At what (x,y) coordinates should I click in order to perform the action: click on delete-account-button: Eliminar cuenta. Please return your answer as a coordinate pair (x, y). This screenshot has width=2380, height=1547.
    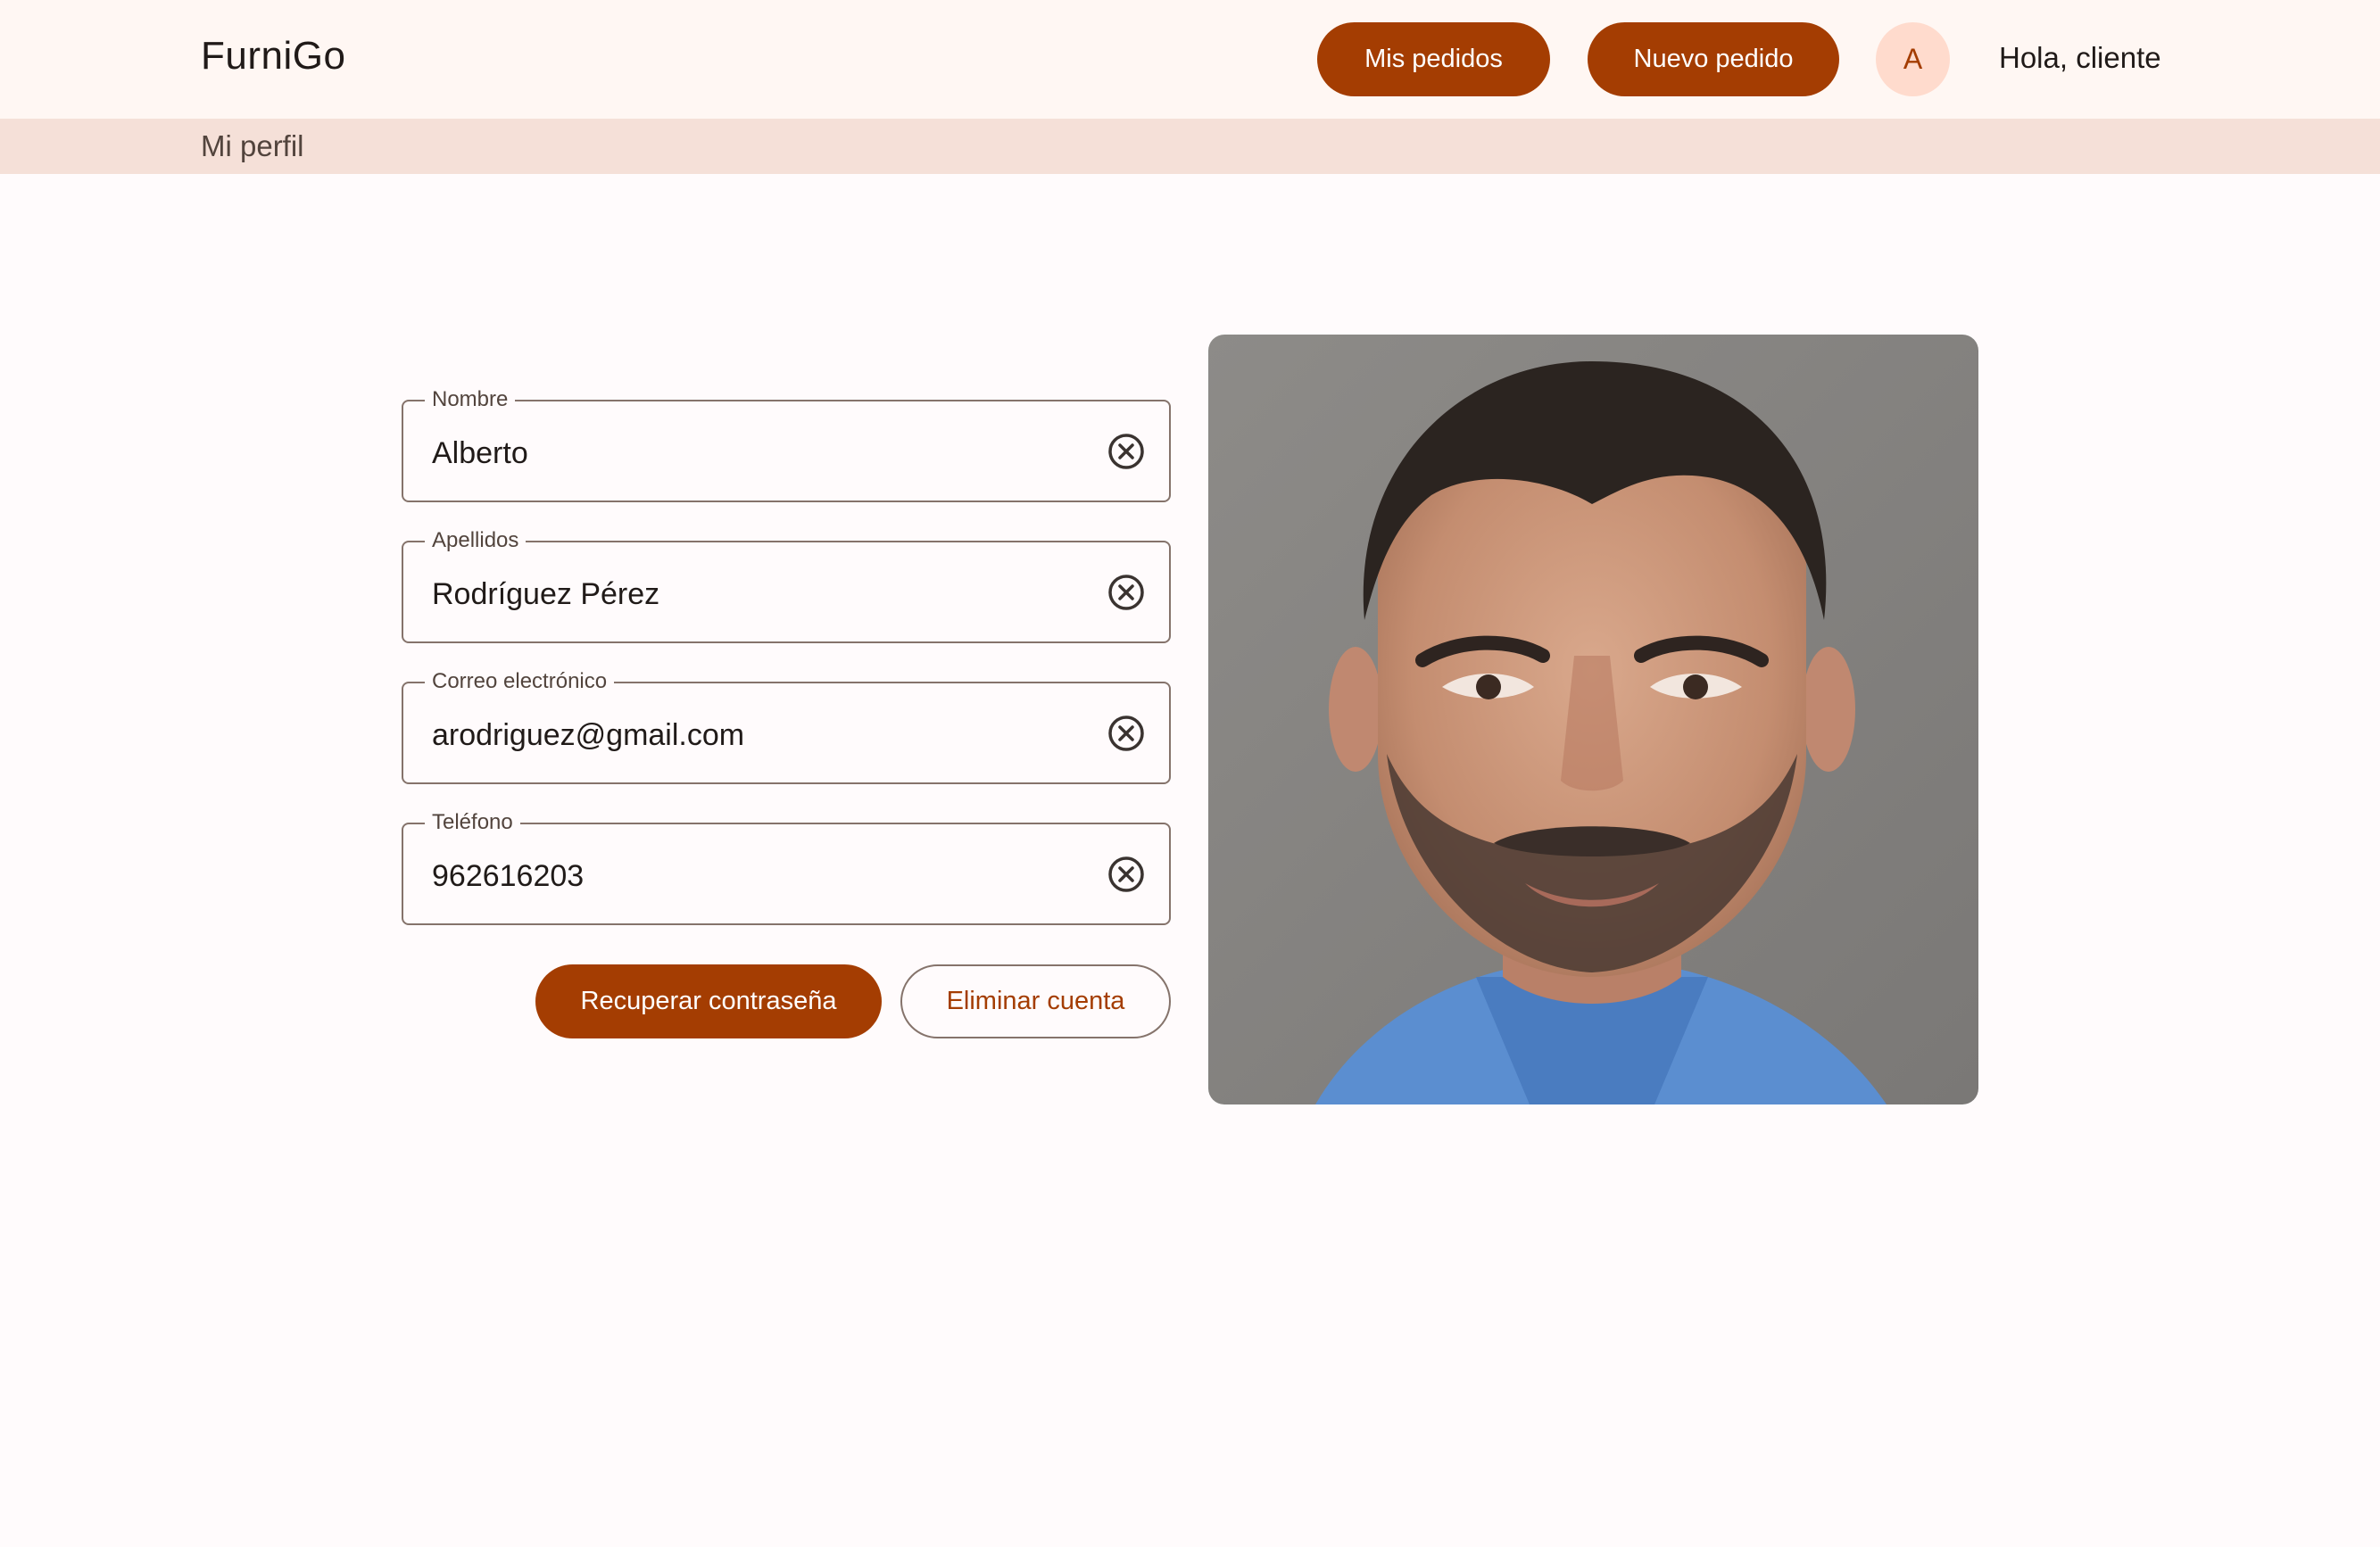
    Looking at the image, I should click on (1035, 1001).